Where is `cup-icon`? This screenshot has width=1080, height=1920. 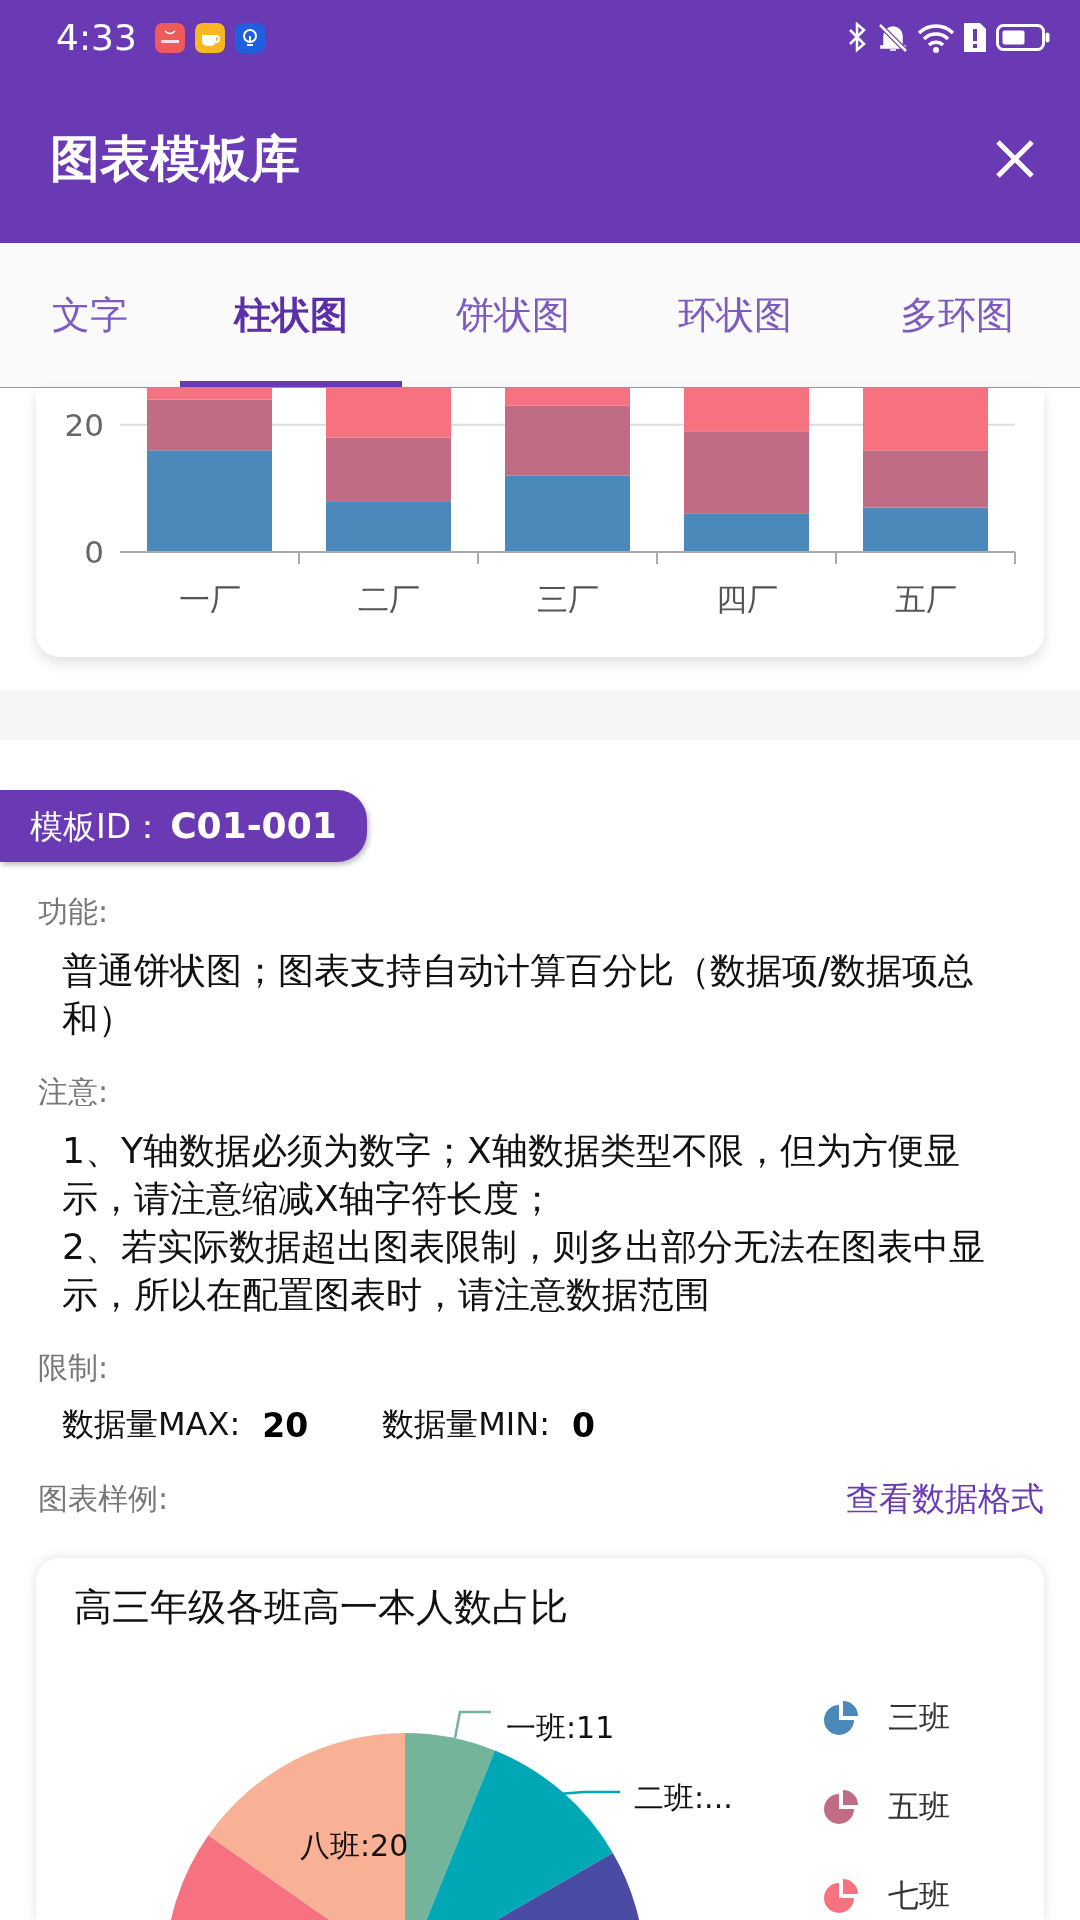 cup-icon is located at coordinates (209, 37).